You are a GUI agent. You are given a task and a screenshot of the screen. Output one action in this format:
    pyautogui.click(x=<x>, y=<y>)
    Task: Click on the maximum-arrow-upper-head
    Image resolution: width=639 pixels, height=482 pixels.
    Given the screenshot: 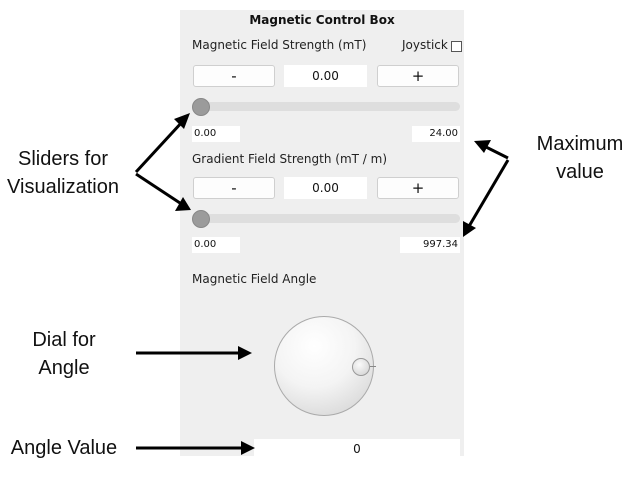 What is the action you would take?
    pyautogui.click(x=482, y=146)
    